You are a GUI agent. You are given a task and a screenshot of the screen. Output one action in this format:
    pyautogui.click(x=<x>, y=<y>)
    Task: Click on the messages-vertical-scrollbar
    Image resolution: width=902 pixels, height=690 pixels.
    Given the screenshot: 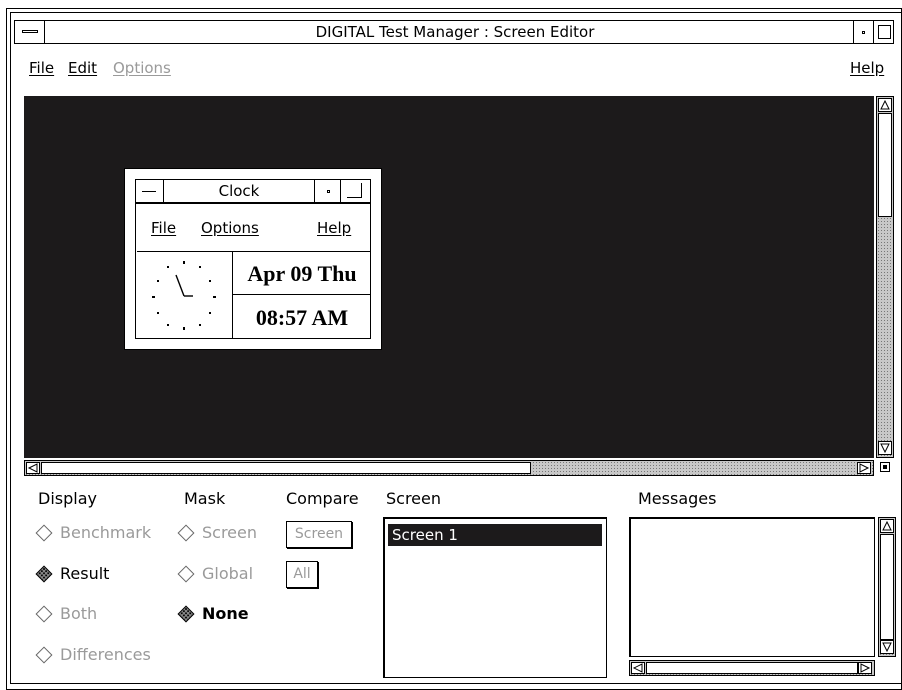 What is the action you would take?
    pyautogui.click(x=887, y=587)
    